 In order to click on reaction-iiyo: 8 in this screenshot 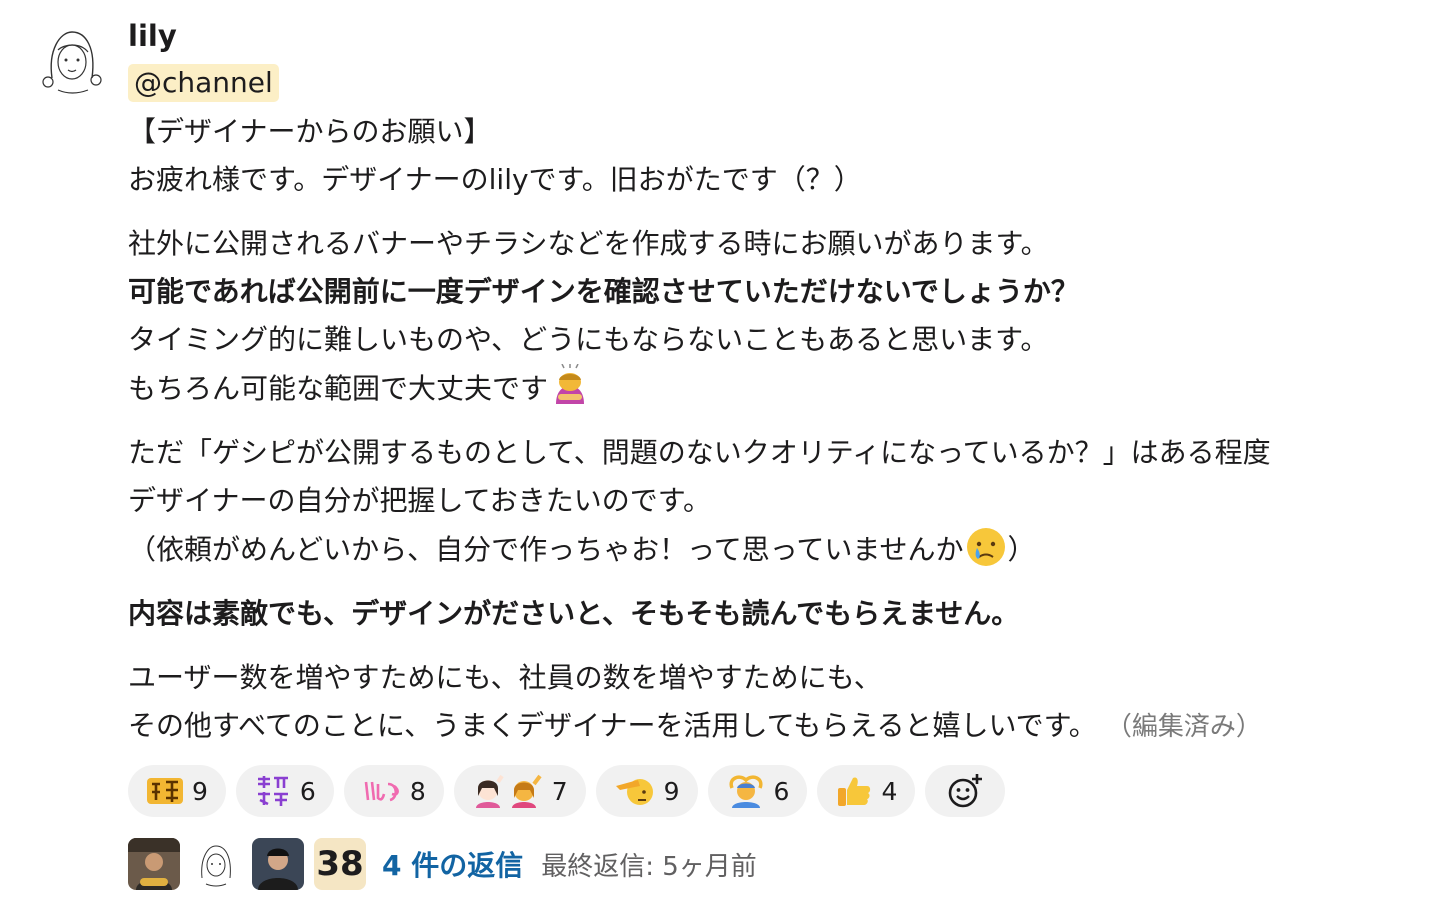, I will do `click(393, 791)`.